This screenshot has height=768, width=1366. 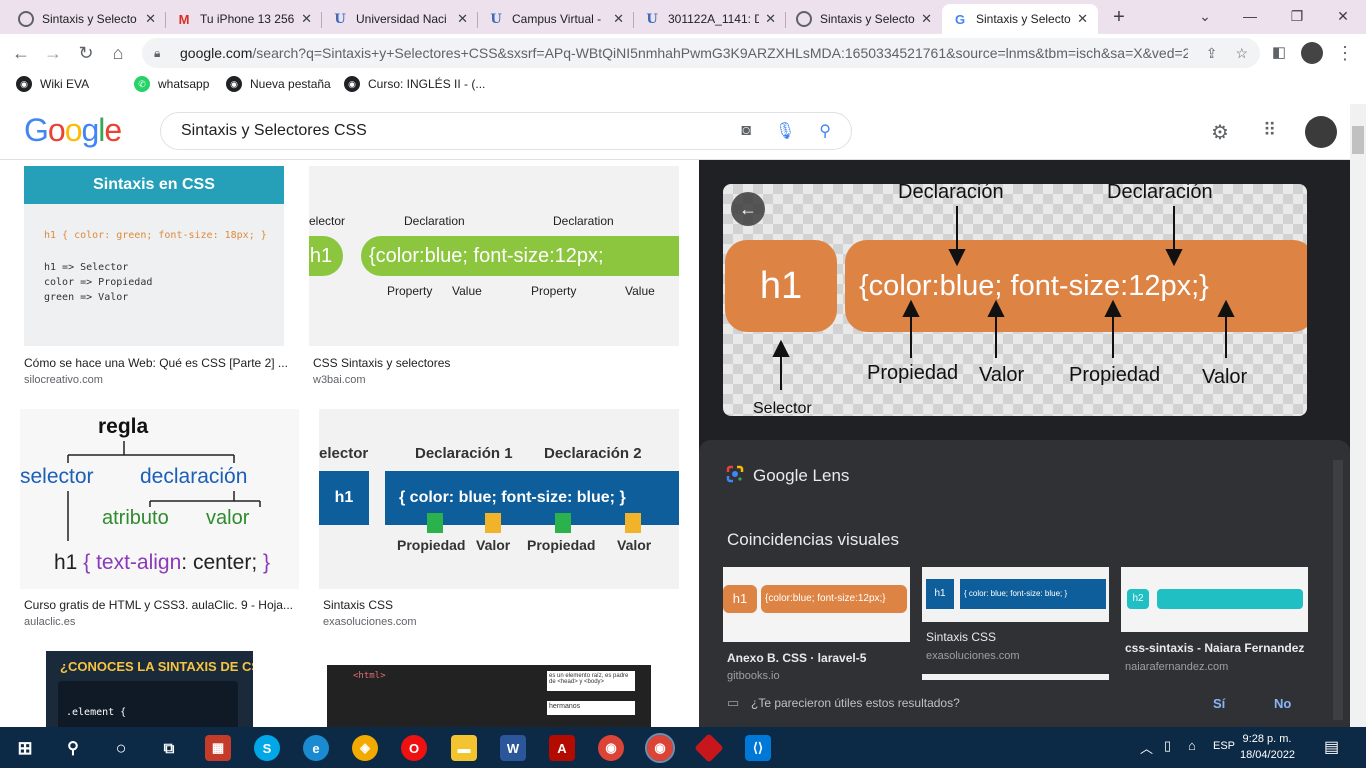 What do you see at coordinates (464, 748) in the screenshot?
I see `file-explorer-icon: ▬` at bounding box center [464, 748].